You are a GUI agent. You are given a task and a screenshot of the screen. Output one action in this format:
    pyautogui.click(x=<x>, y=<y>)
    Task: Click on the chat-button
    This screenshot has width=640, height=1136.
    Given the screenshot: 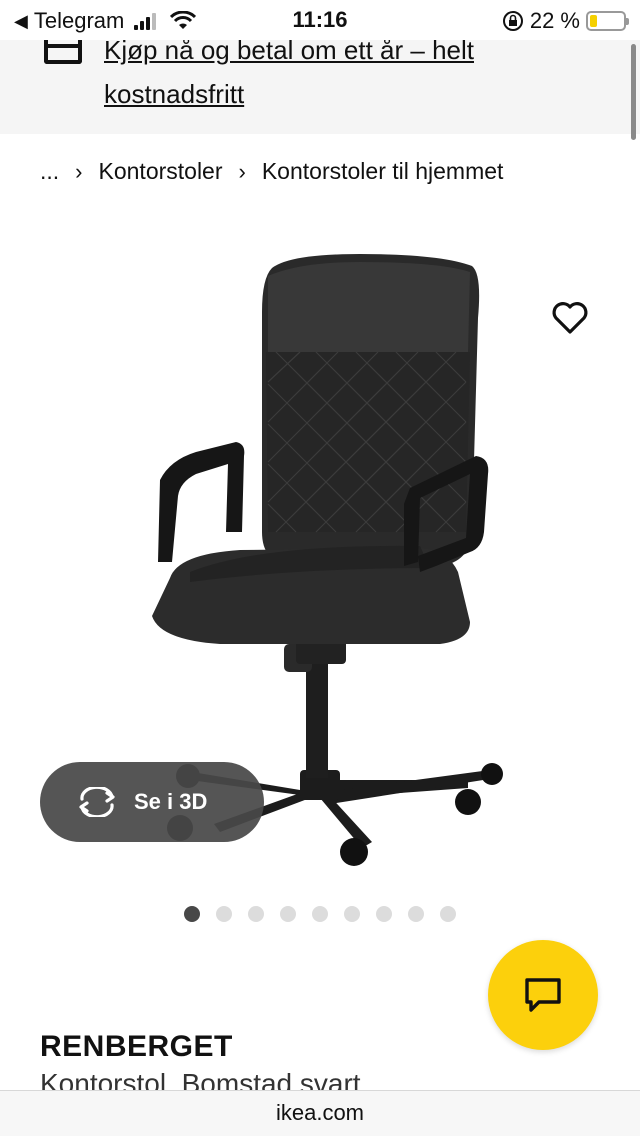 What is the action you would take?
    pyautogui.click(x=543, y=995)
    